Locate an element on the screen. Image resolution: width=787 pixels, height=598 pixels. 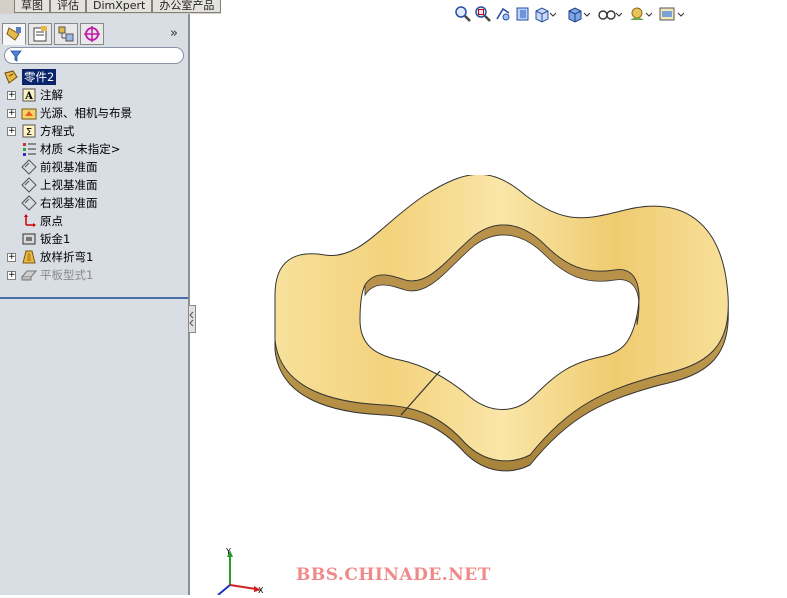
svg-text: Σ is located at coordinates (29, 132).